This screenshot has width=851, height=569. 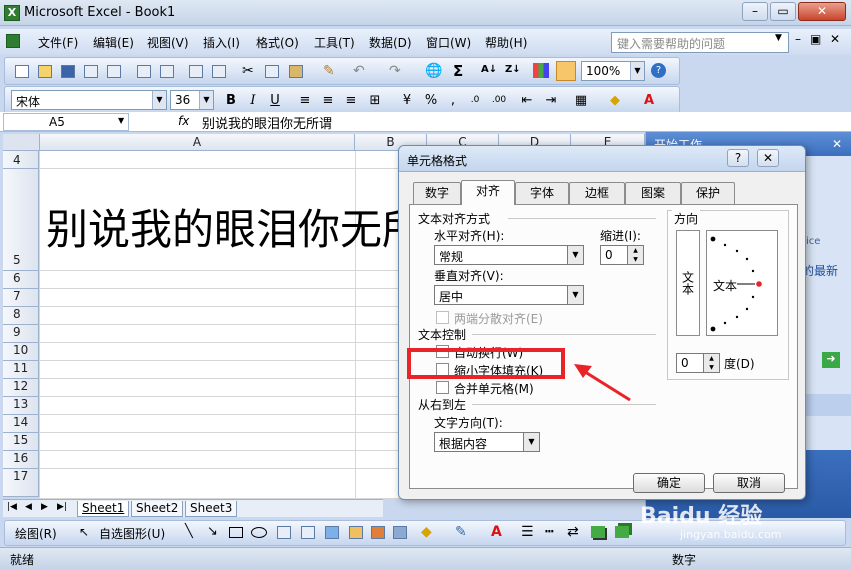 I want to click on tab-patterns: 图案, so click(x=653, y=193).